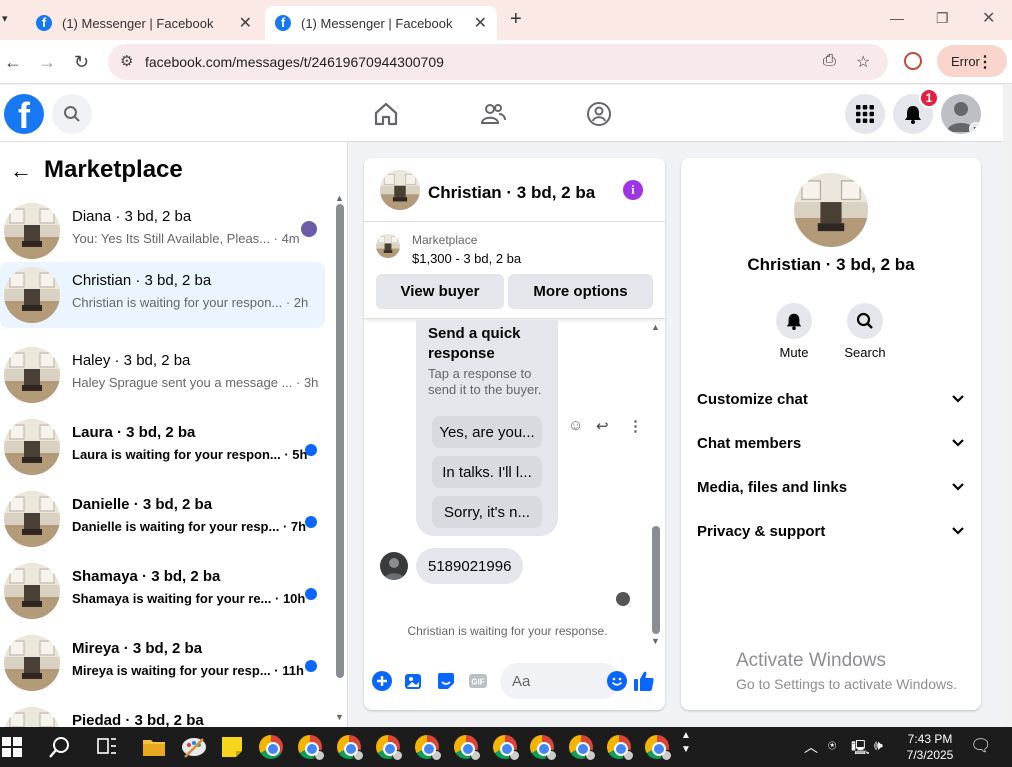  Describe the element at coordinates (60, 747) in the screenshot. I see `search-icon` at that location.